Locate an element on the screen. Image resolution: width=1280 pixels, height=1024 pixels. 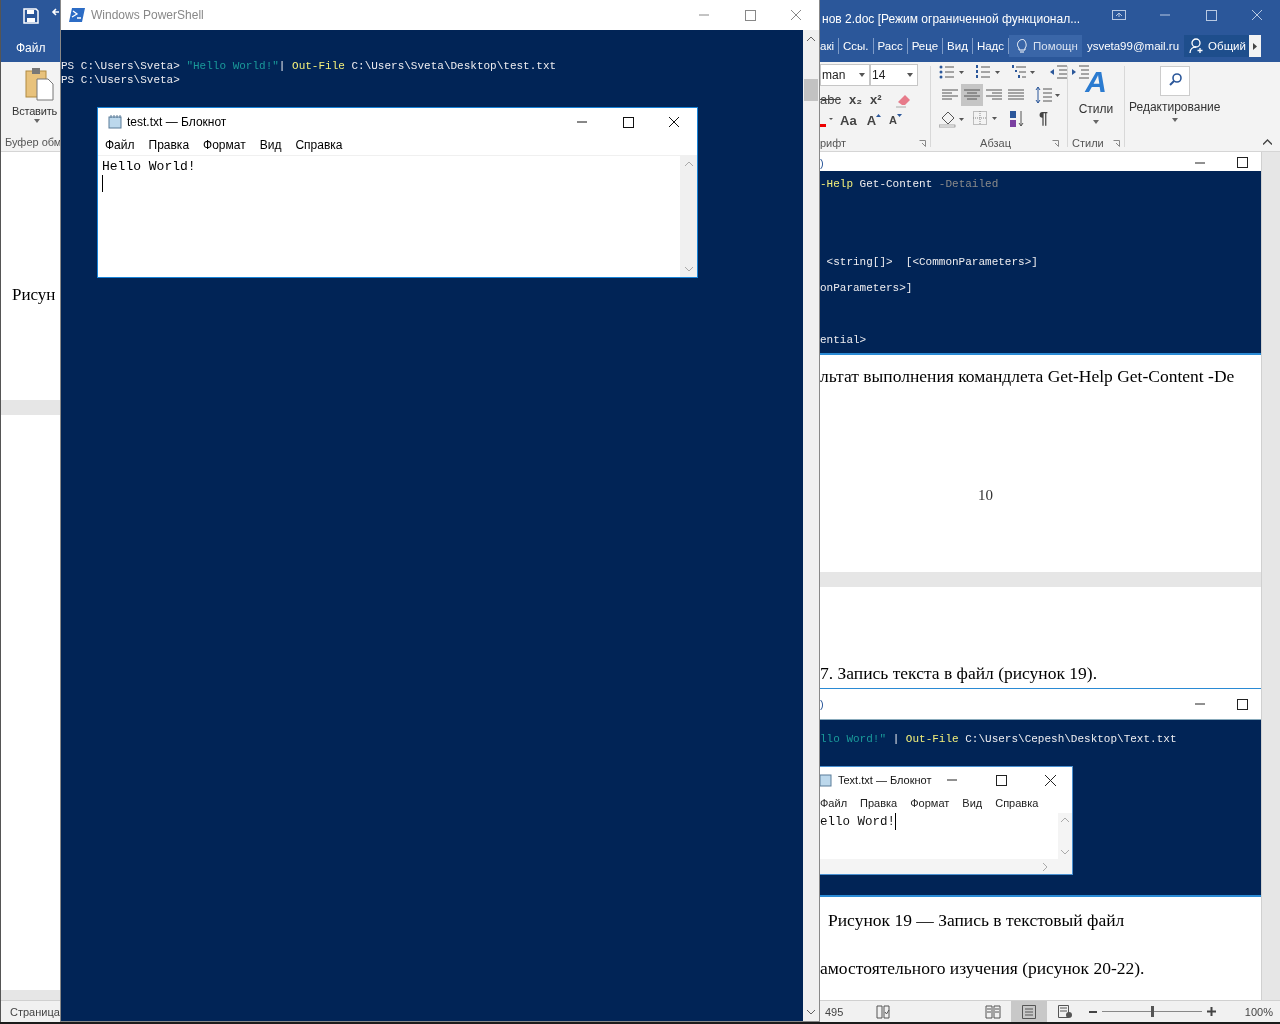
console-line: llo Word!" | Out-File C:\Users\Cepesh\Desktop\Text.txt is located at coordinates (999, 739).